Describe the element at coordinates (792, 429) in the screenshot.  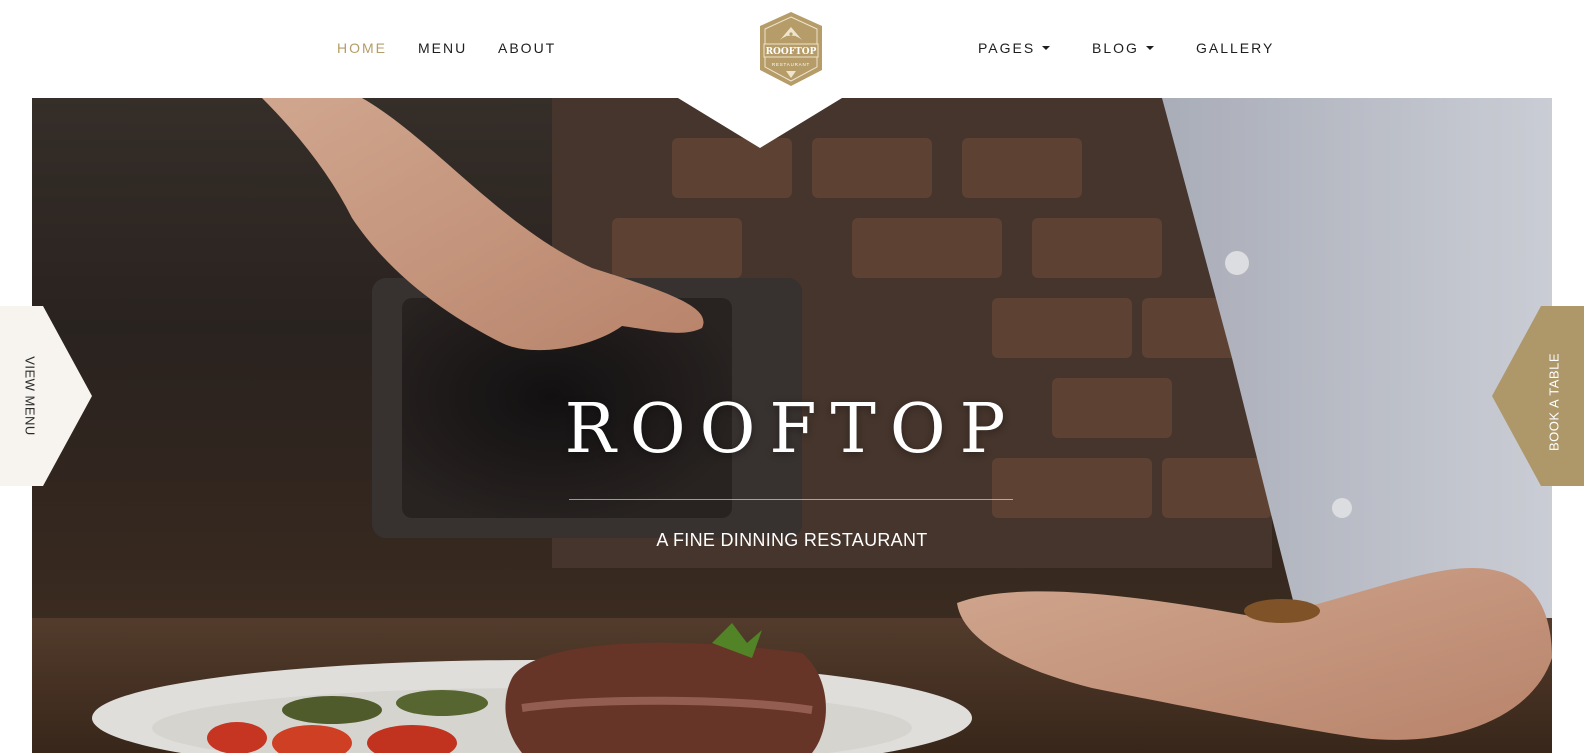
I see `hero-title: ROOFTOP` at that location.